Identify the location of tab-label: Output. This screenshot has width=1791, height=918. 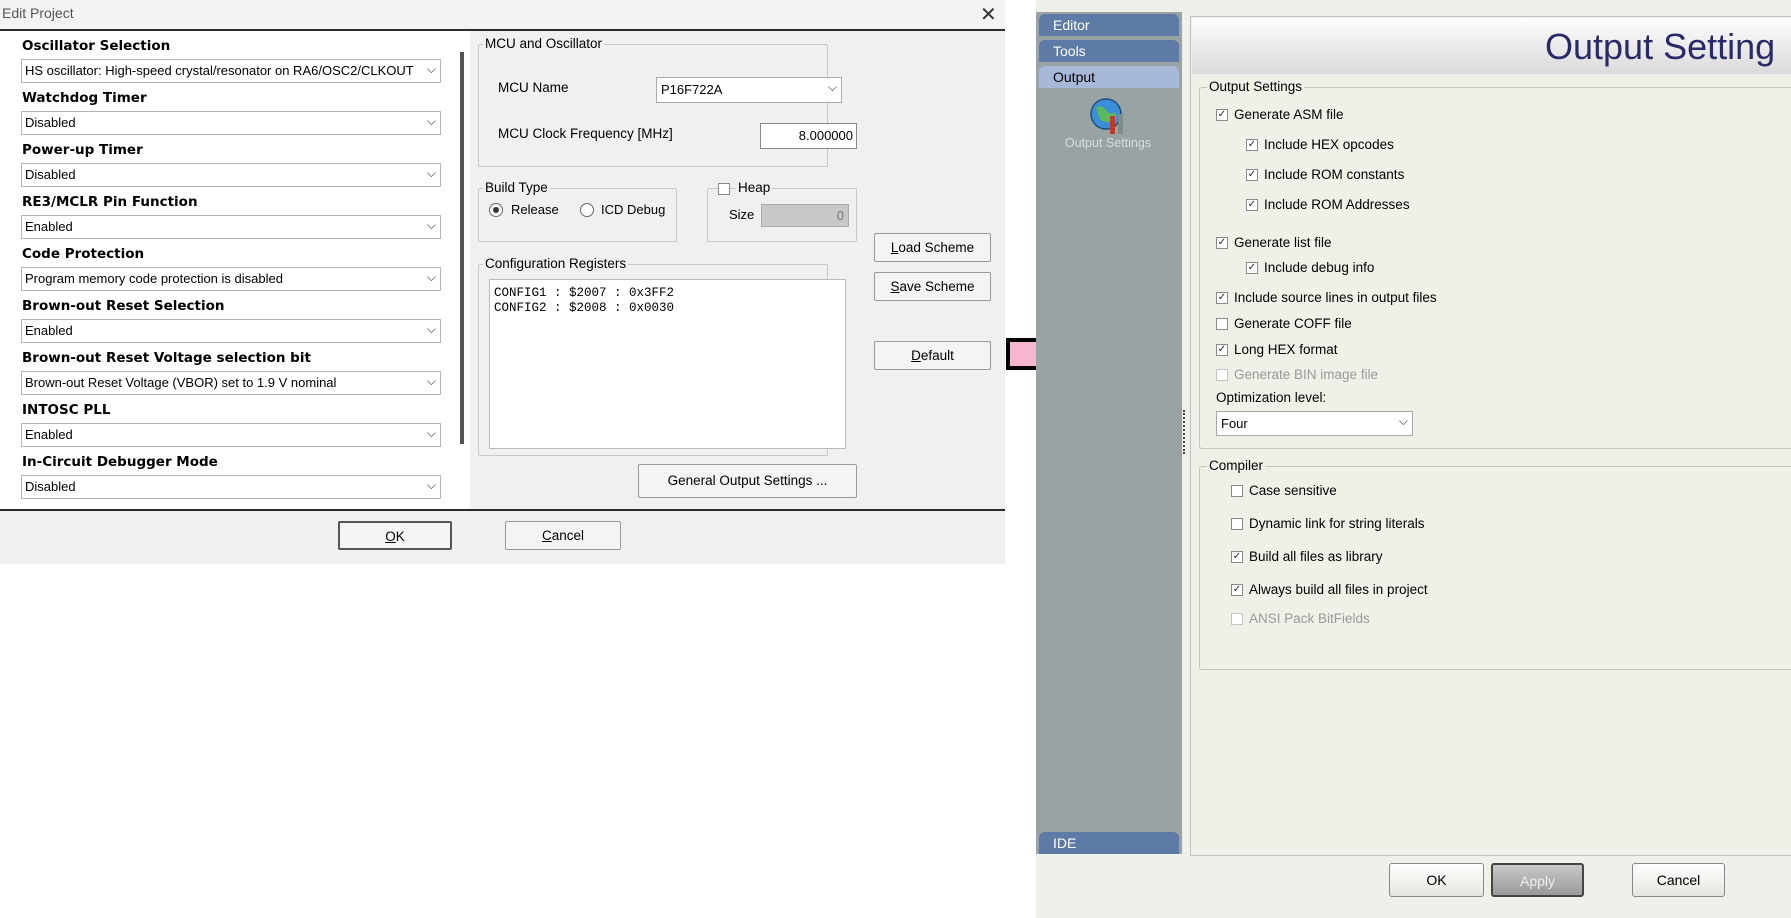
(1074, 77).